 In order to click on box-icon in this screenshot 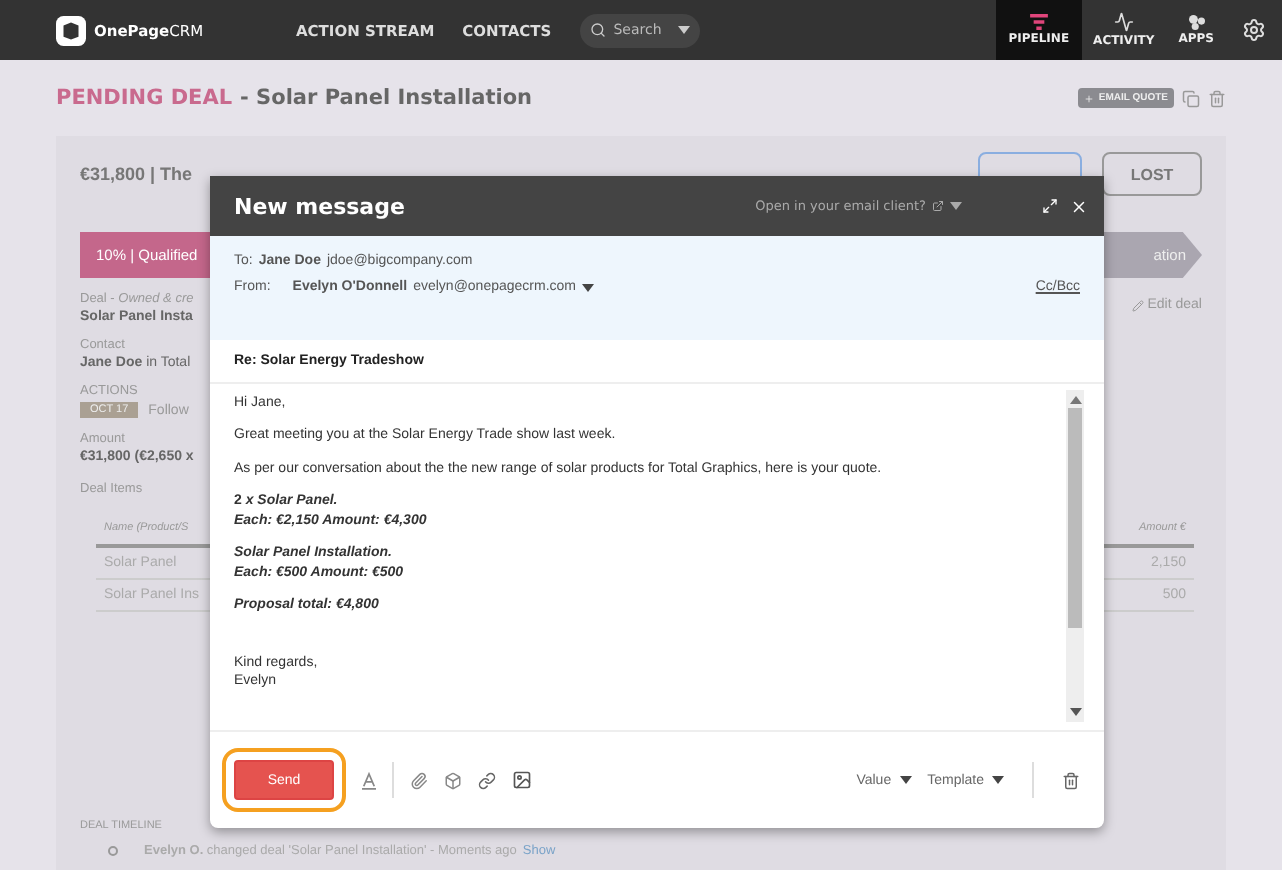, I will do `click(453, 780)`.